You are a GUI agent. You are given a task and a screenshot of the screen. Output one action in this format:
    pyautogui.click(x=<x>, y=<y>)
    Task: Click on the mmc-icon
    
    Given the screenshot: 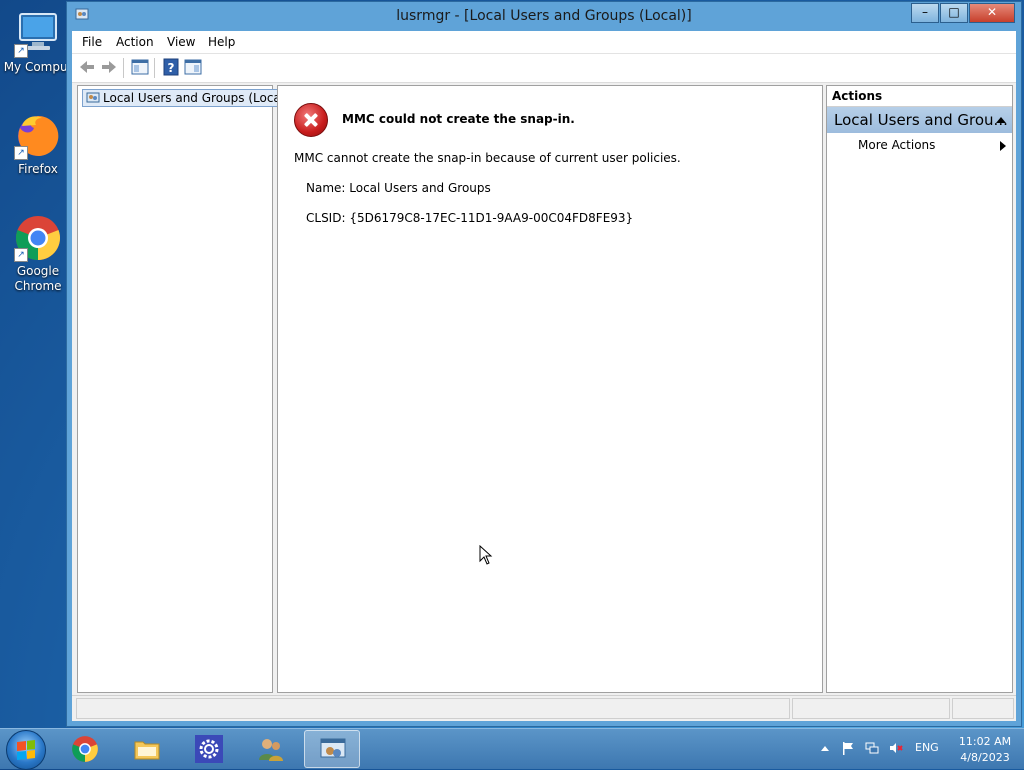 What is the action you would take?
    pyautogui.click(x=333, y=750)
    